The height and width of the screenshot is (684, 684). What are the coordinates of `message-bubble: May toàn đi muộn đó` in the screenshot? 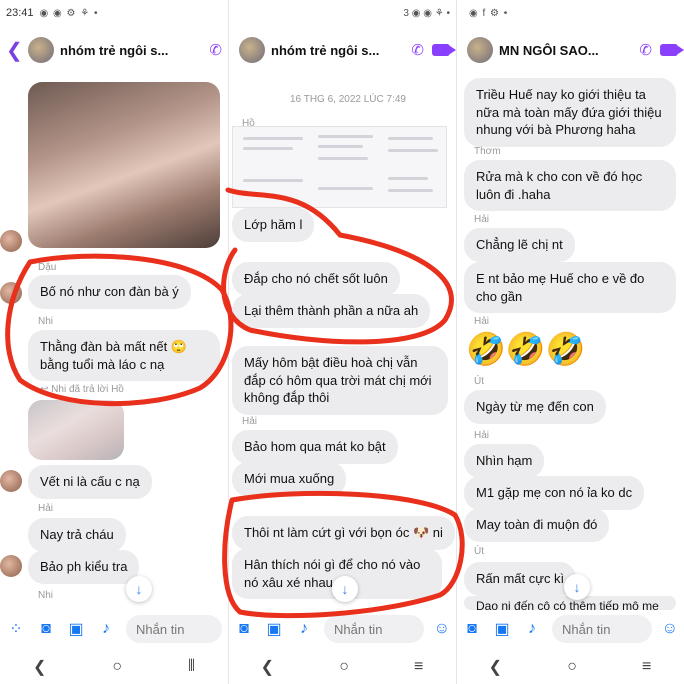 It's located at (537, 525).